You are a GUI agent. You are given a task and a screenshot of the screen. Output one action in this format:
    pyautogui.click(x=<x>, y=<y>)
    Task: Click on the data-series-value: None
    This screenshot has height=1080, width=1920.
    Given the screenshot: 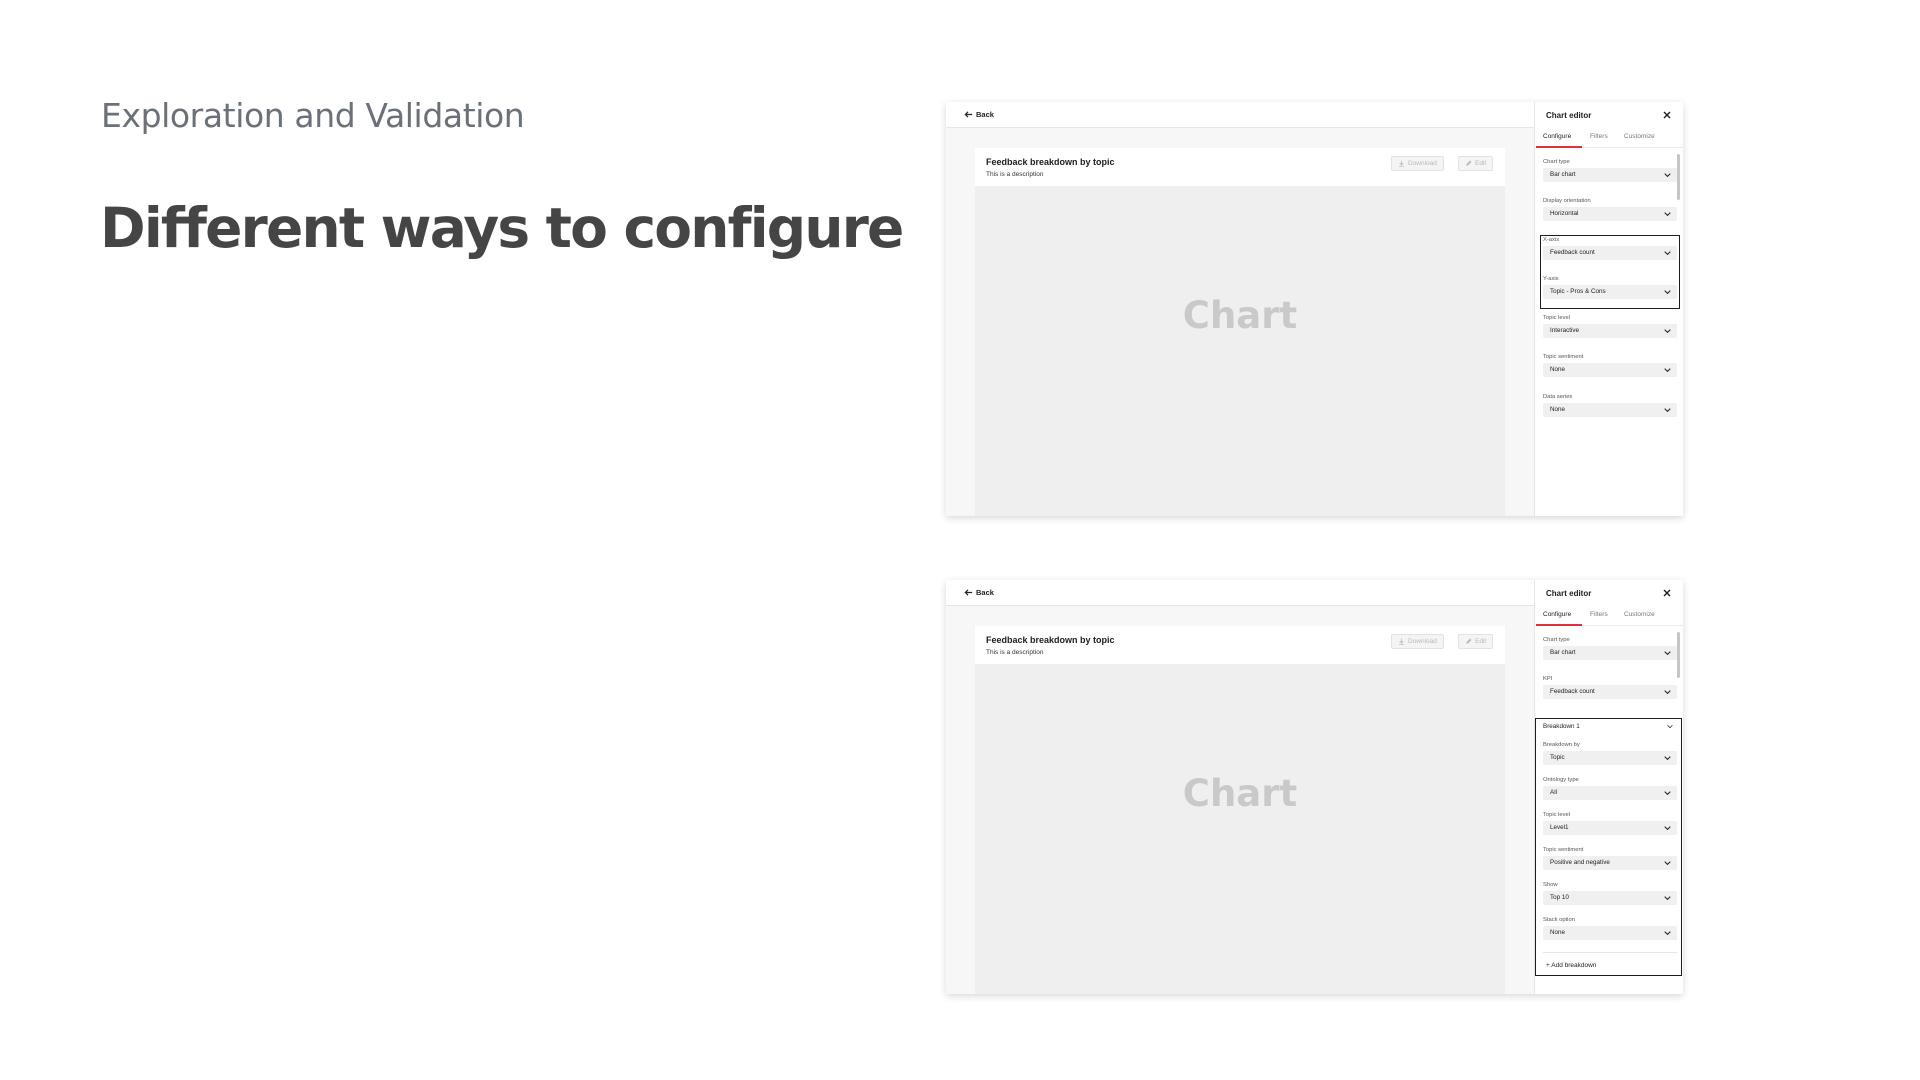 What is the action you would take?
    pyautogui.click(x=1558, y=409)
    